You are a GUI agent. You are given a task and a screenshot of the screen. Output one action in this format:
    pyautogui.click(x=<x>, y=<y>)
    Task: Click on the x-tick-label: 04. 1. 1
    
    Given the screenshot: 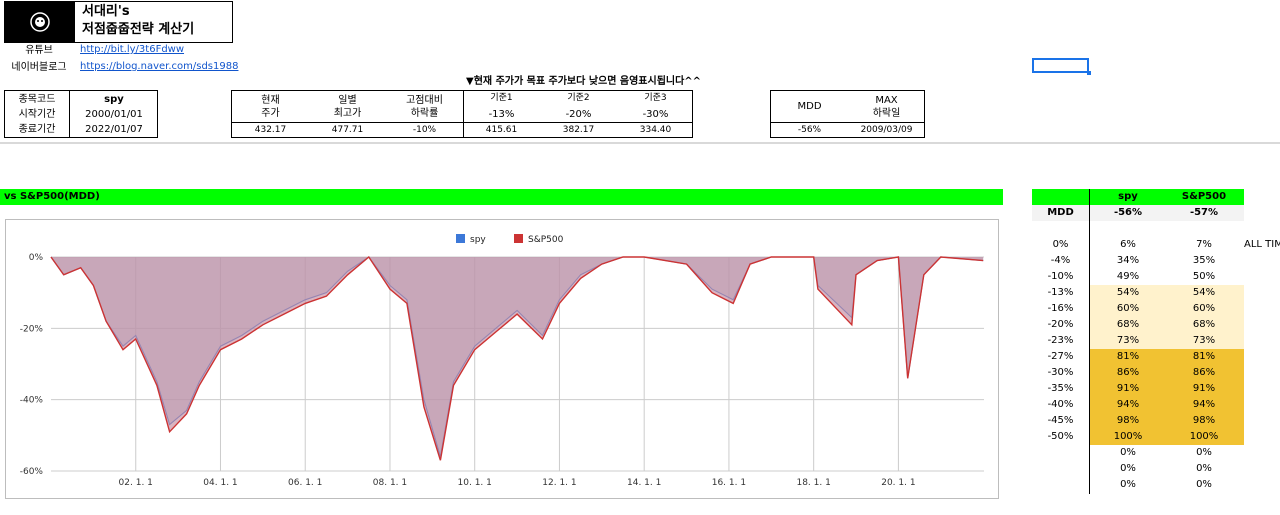 What is the action you would take?
    pyautogui.click(x=220, y=483)
    